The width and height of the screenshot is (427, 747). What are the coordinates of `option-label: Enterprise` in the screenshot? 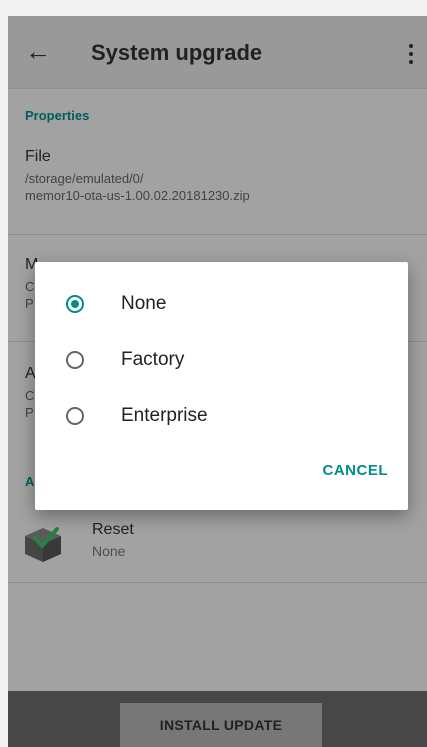 It's located at (164, 415).